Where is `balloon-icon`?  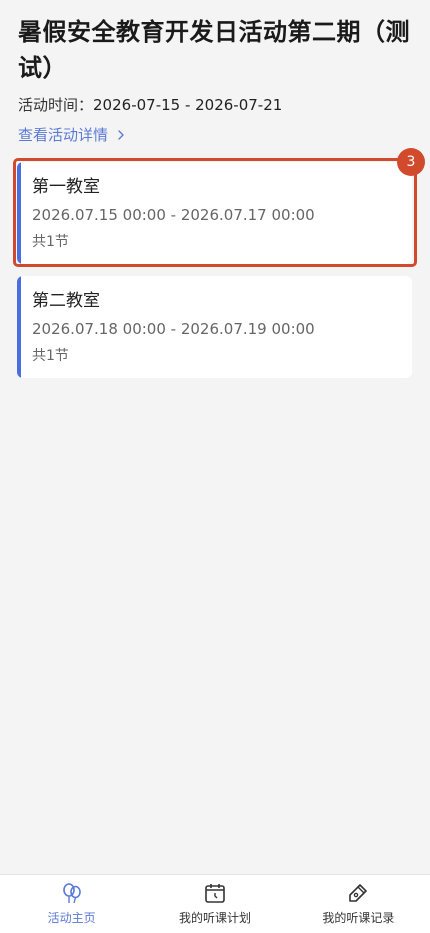 balloon-icon is located at coordinates (71, 893).